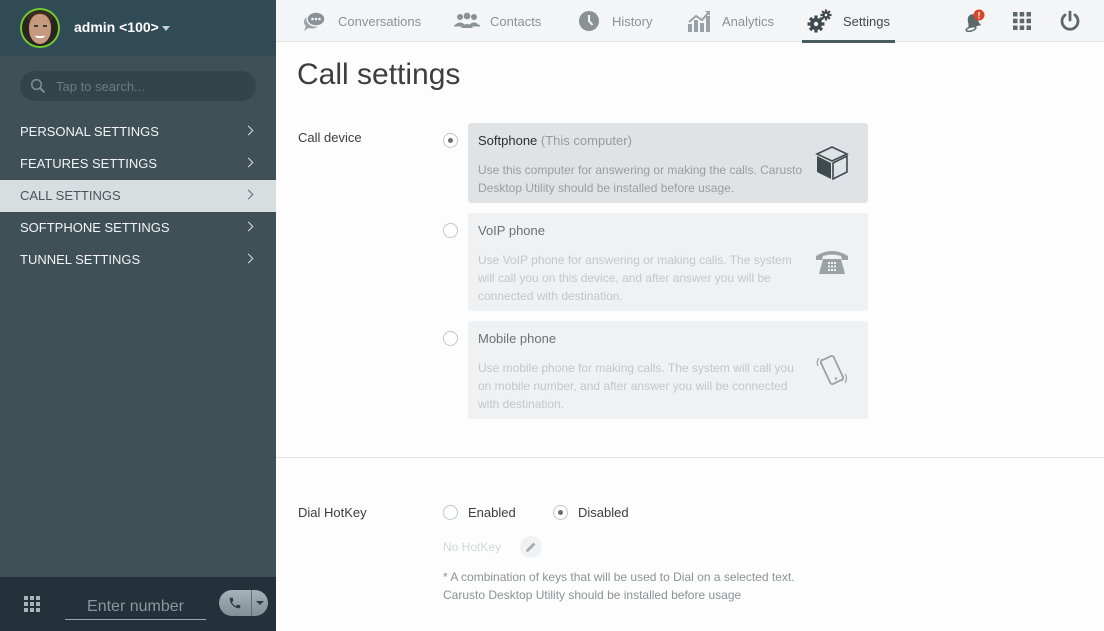 The width and height of the screenshot is (1104, 631). What do you see at coordinates (450, 140) in the screenshot?
I see `softphone-radio` at bounding box center [450, 140].